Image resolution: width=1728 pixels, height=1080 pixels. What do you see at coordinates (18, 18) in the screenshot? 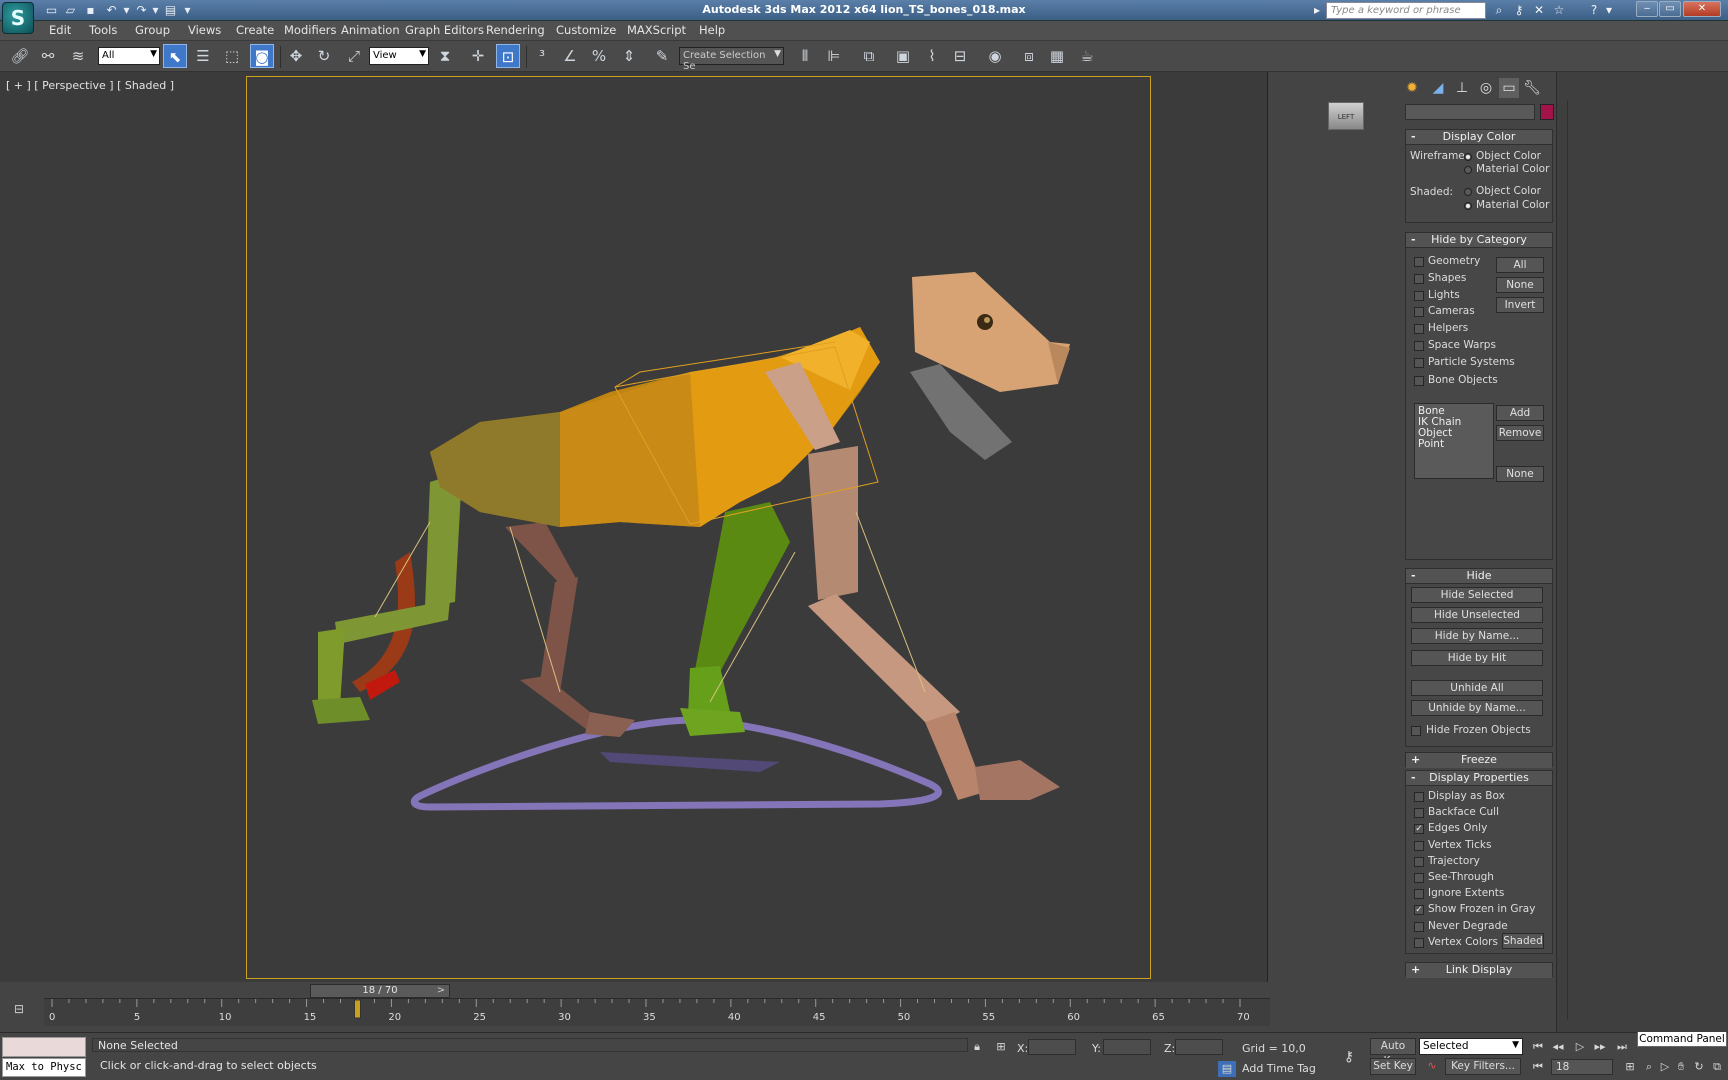
I see `app-logo-icon: S` at bounding box center [18, 18].